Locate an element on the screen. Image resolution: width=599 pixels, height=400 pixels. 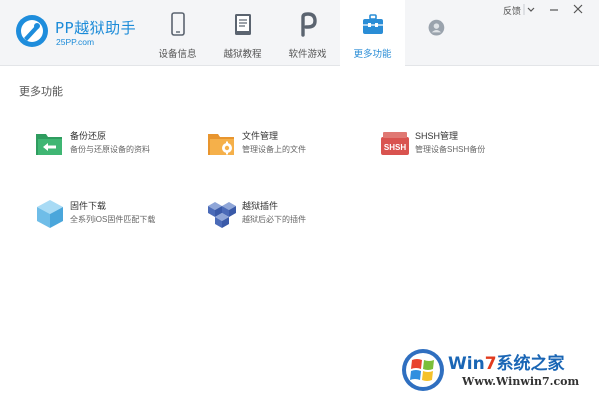
toolbox-icon is located at coordinates (372, 24).